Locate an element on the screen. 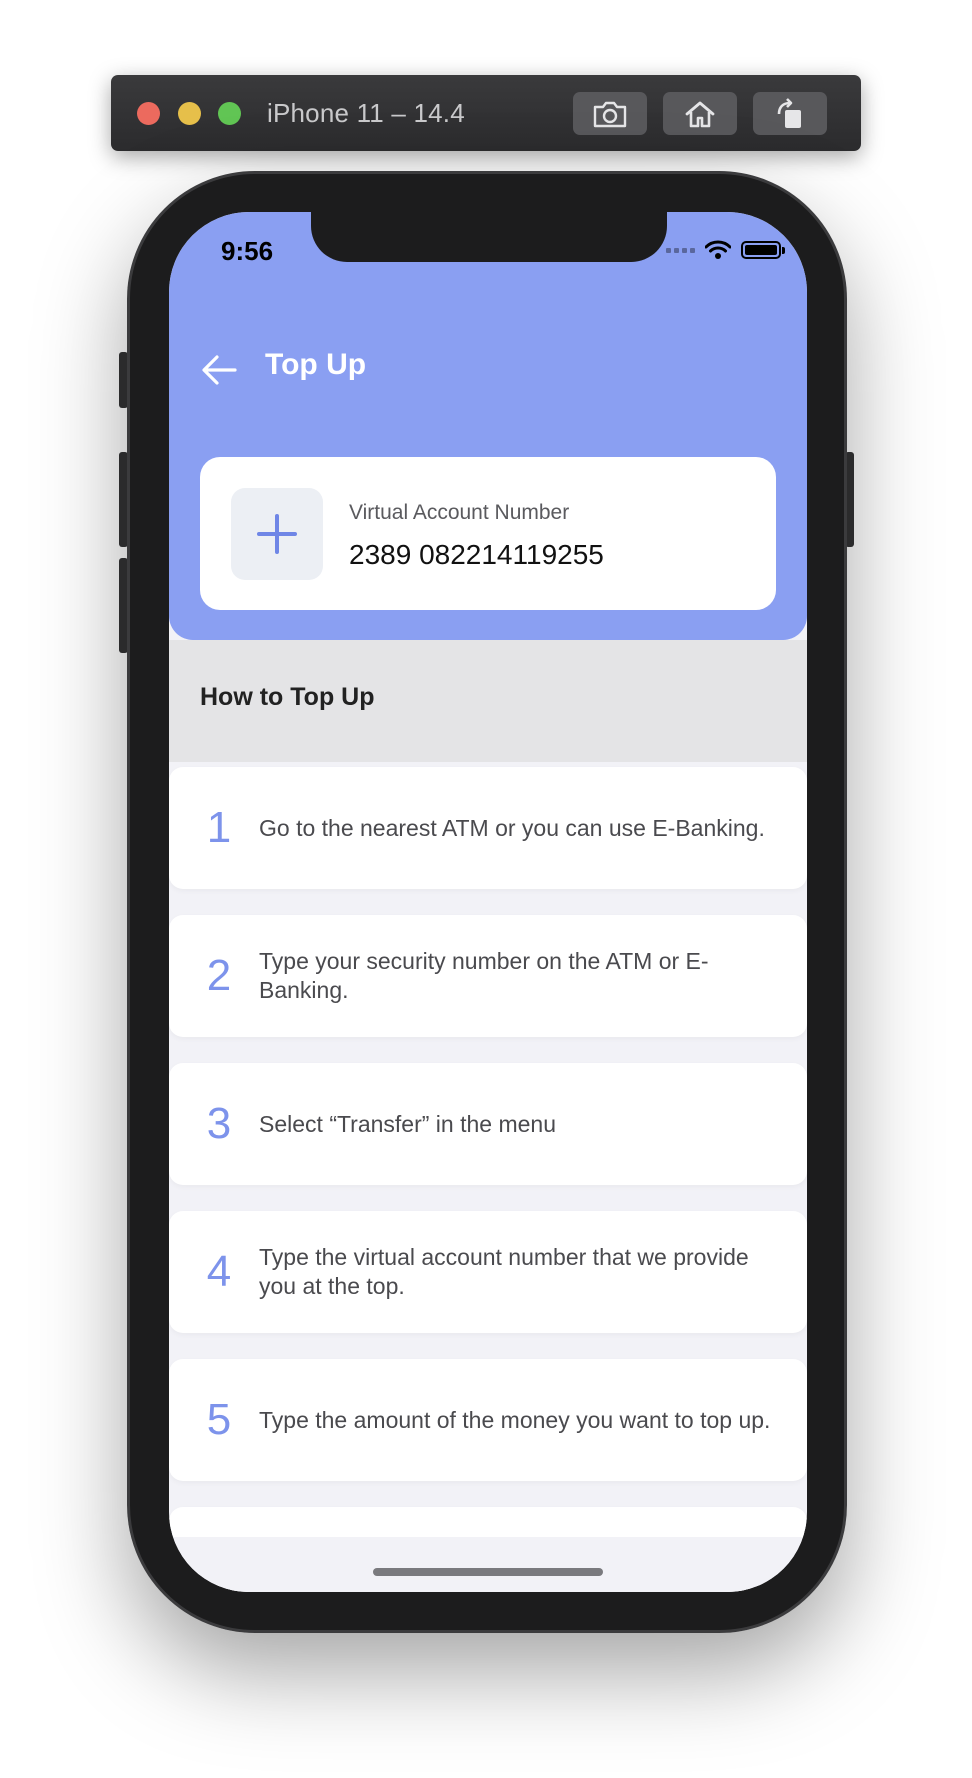 The image size is (972, 1778). close-window-button is located at coordinates (148, 113).